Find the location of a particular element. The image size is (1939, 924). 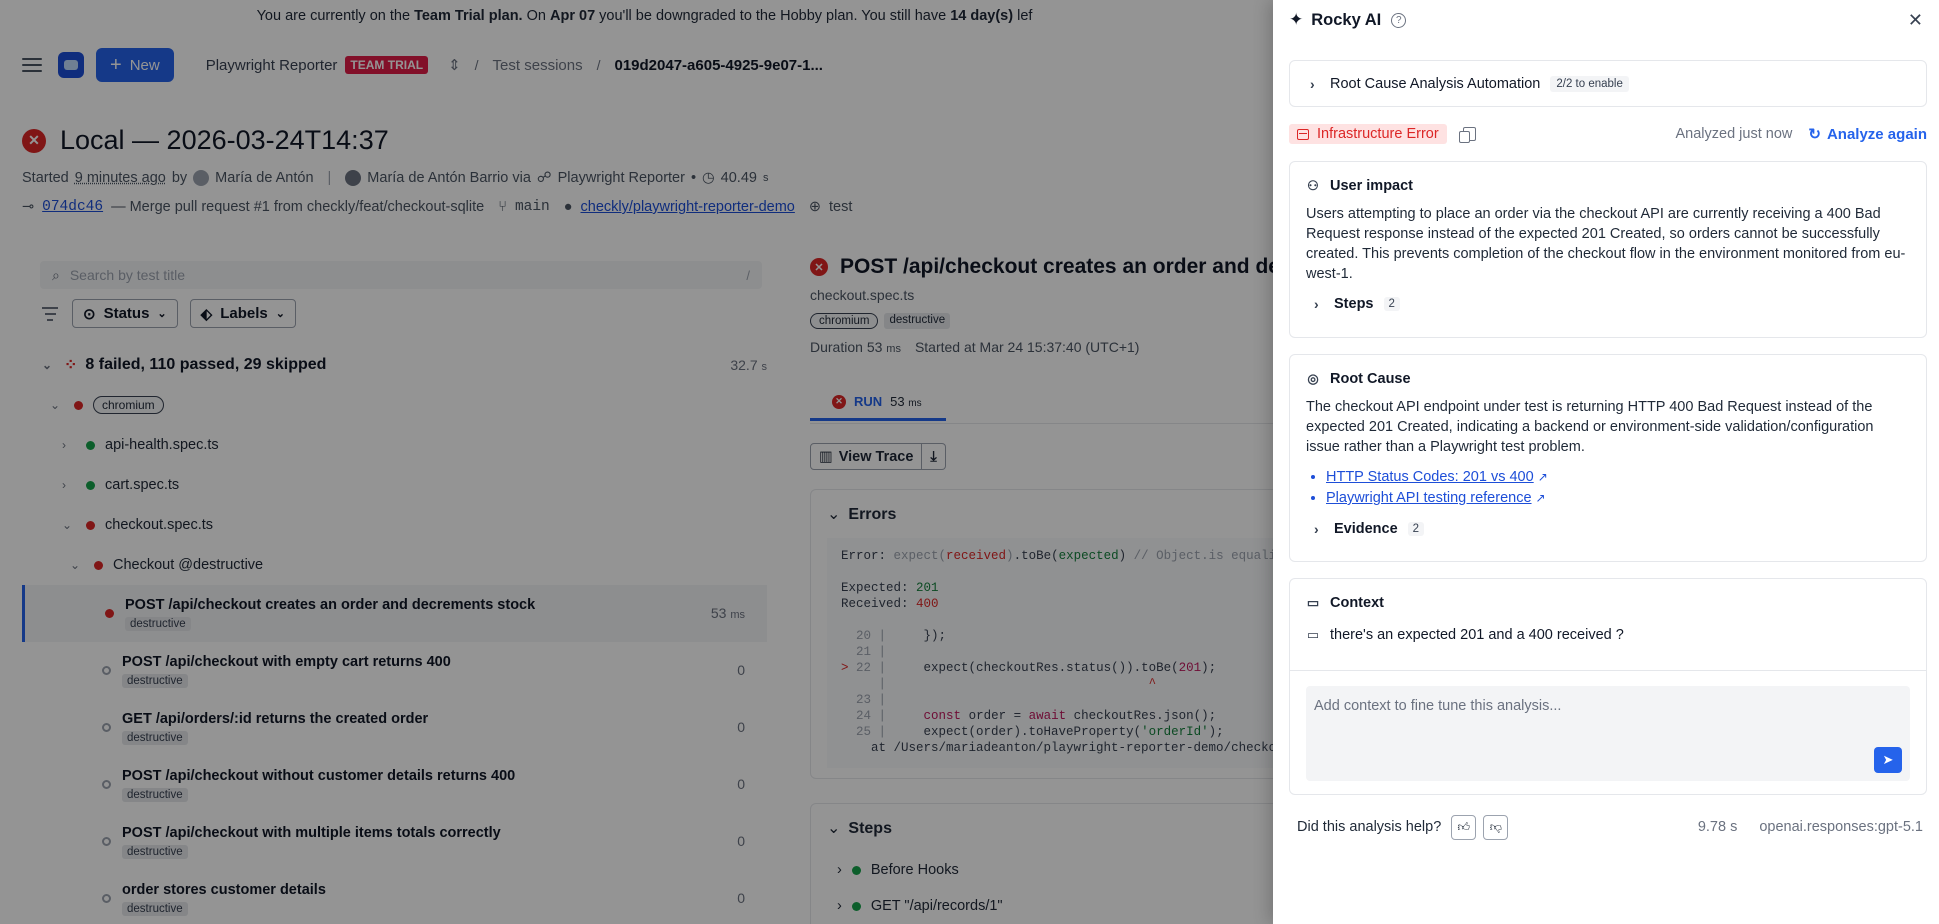

evidence-toggle: › Evidence 2 is located at coordinates (1612, 529).